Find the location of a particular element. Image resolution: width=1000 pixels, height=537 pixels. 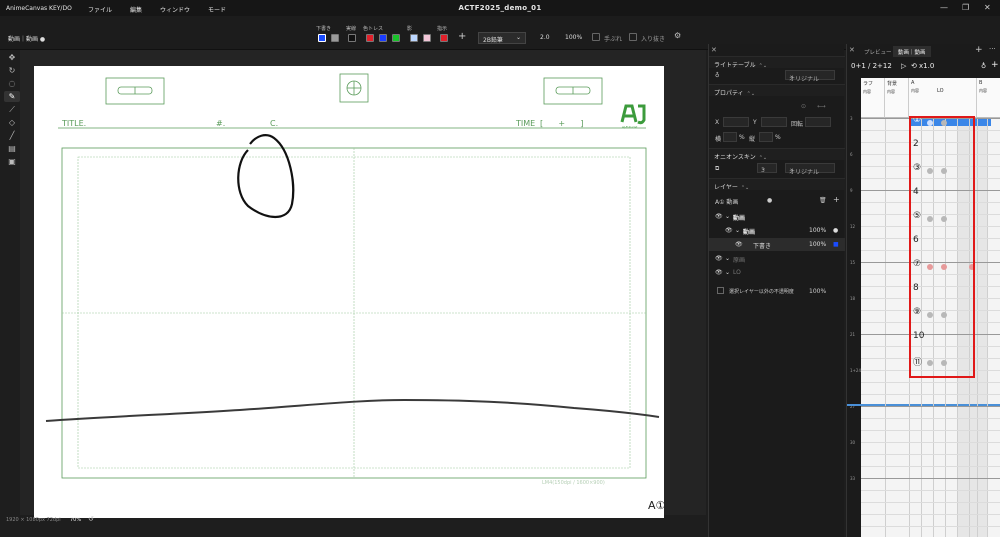

ruler-tick: 12 is located at coordinates (853, 226).